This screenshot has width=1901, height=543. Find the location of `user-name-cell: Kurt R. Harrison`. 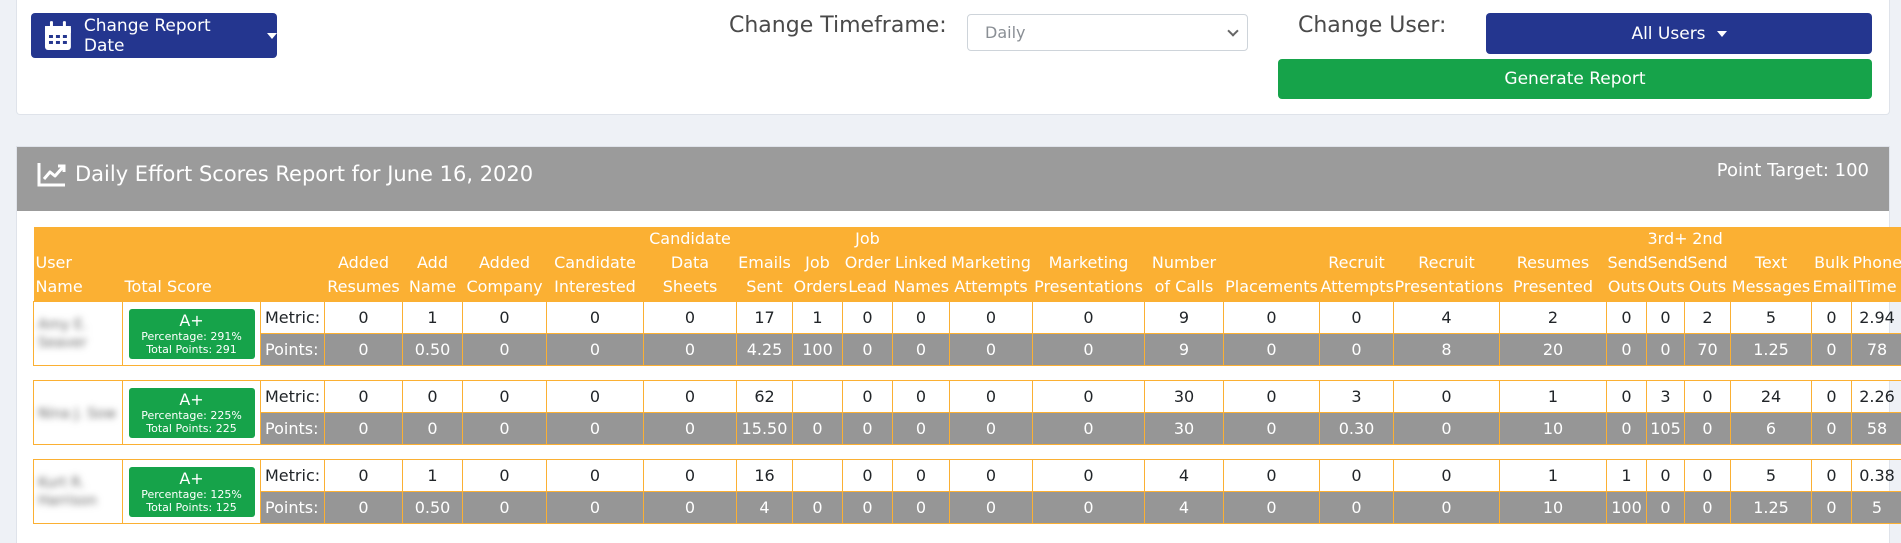

user-name-cell: Kurt R. Harrison is located at coordinates (78, 491).